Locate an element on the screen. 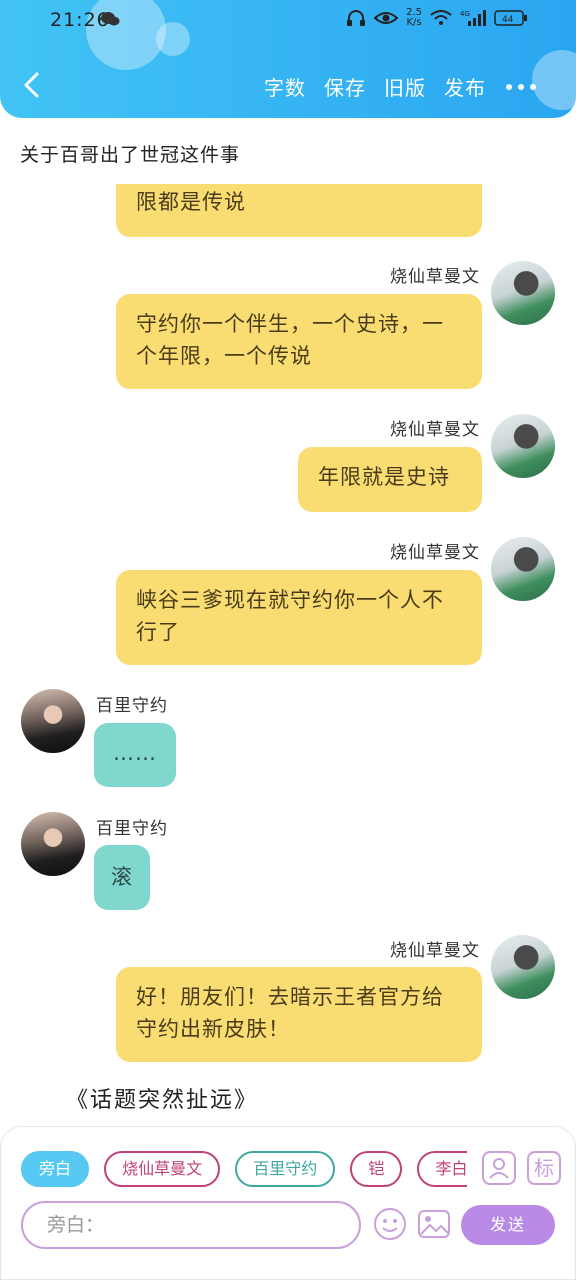 This screenshot has width=576, height=1280. tag-icon-label: 标 is located at coordinates (544, 1168).